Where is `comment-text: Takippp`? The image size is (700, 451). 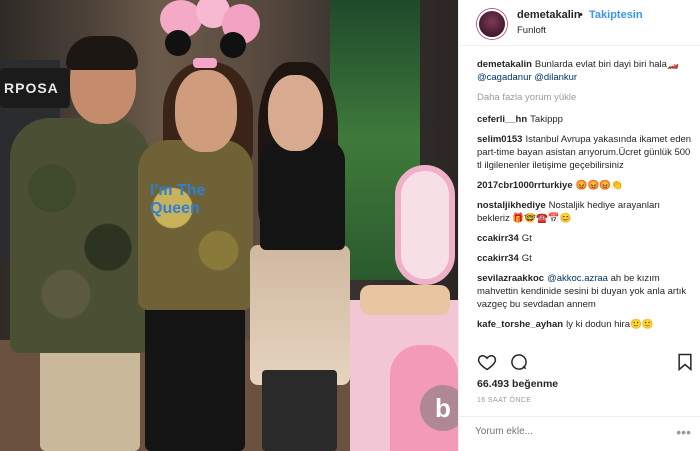 comment-text: Takippp is located at coordinates (546, 119).